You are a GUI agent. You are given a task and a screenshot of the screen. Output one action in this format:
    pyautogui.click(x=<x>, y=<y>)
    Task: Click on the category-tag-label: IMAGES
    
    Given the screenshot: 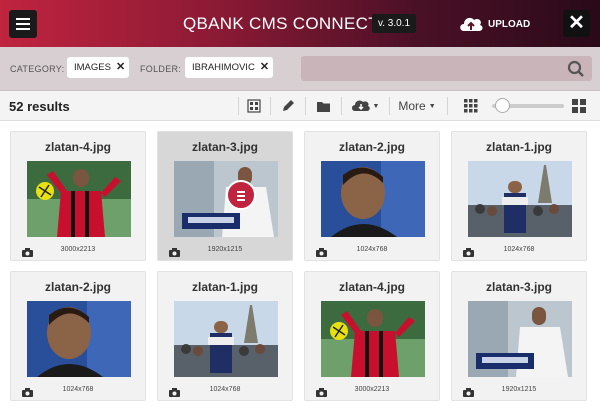 What is the action you would take?
    pyautogui.click(x=92, y=67)
    